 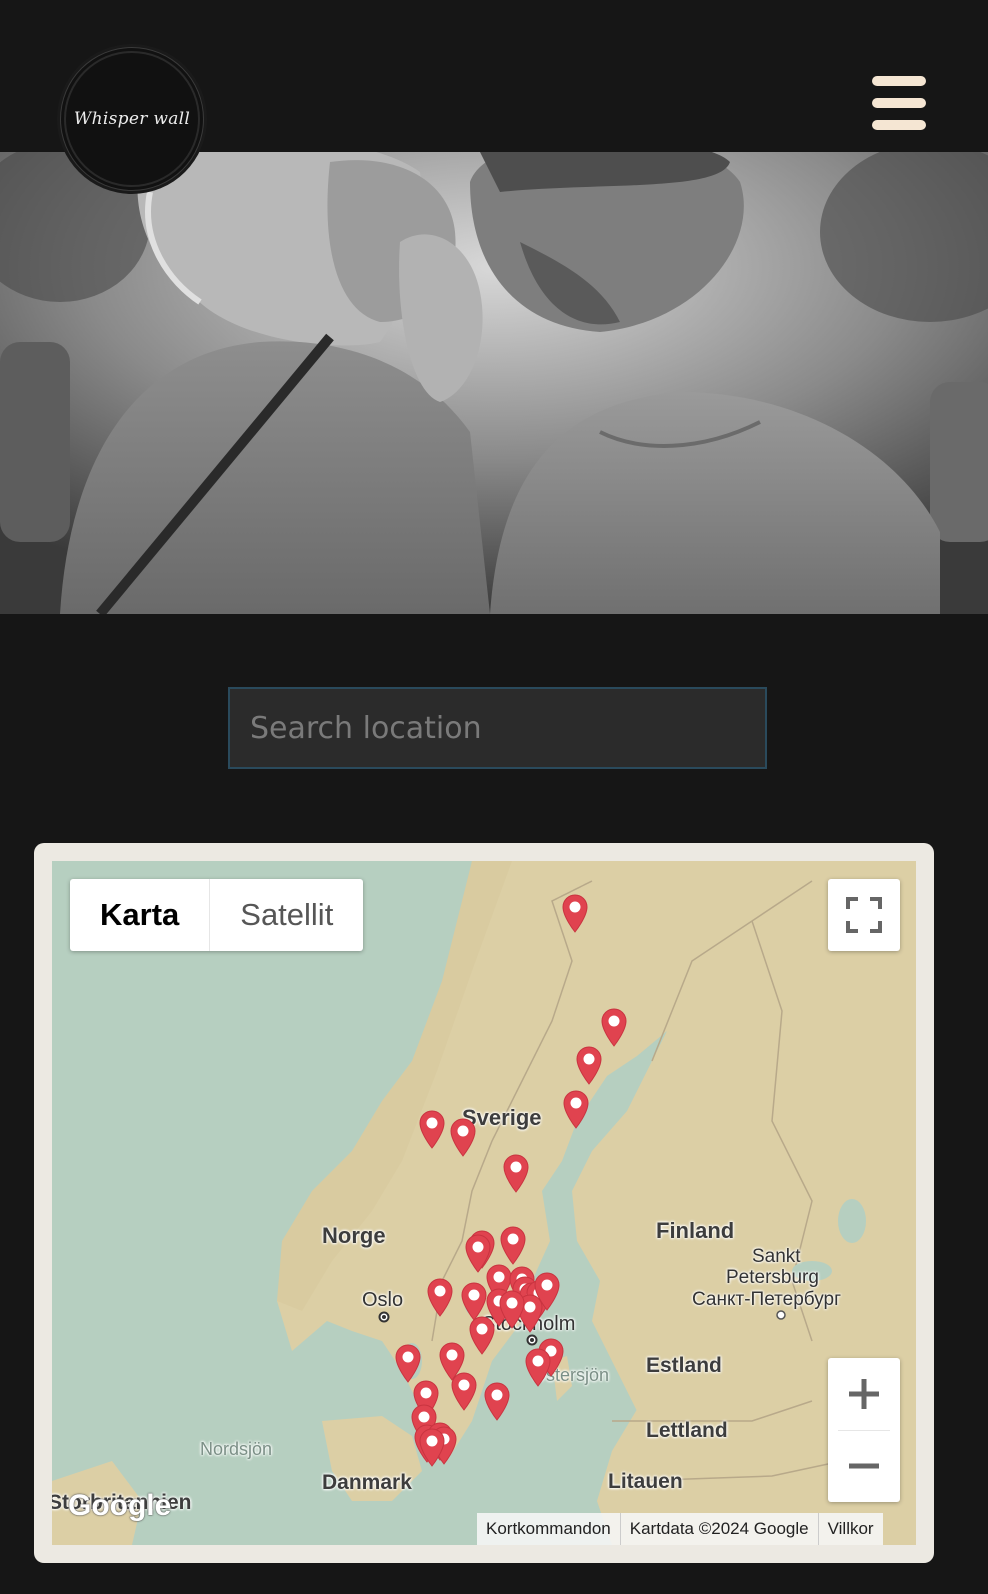 I want to click on fullscreen-button, so click(x=864, y=915).